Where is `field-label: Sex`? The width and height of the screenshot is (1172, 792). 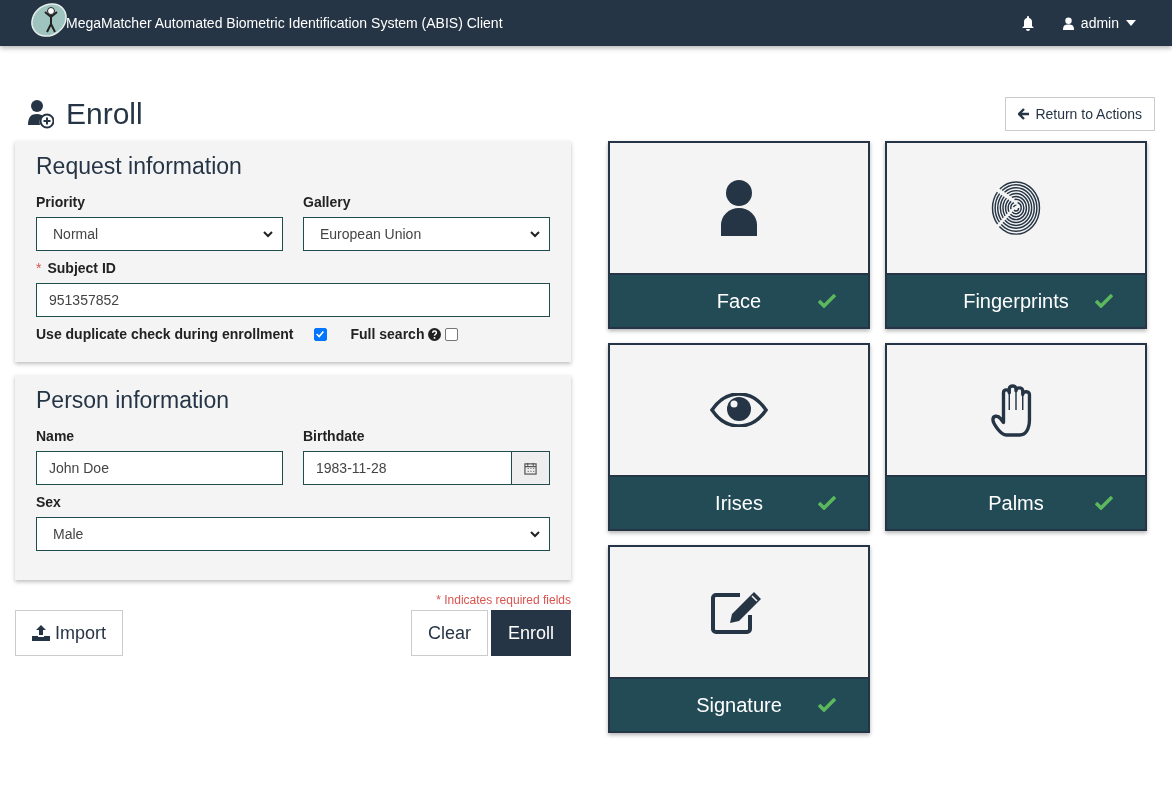
field-label: Sex is located at coordinates (48, 502).